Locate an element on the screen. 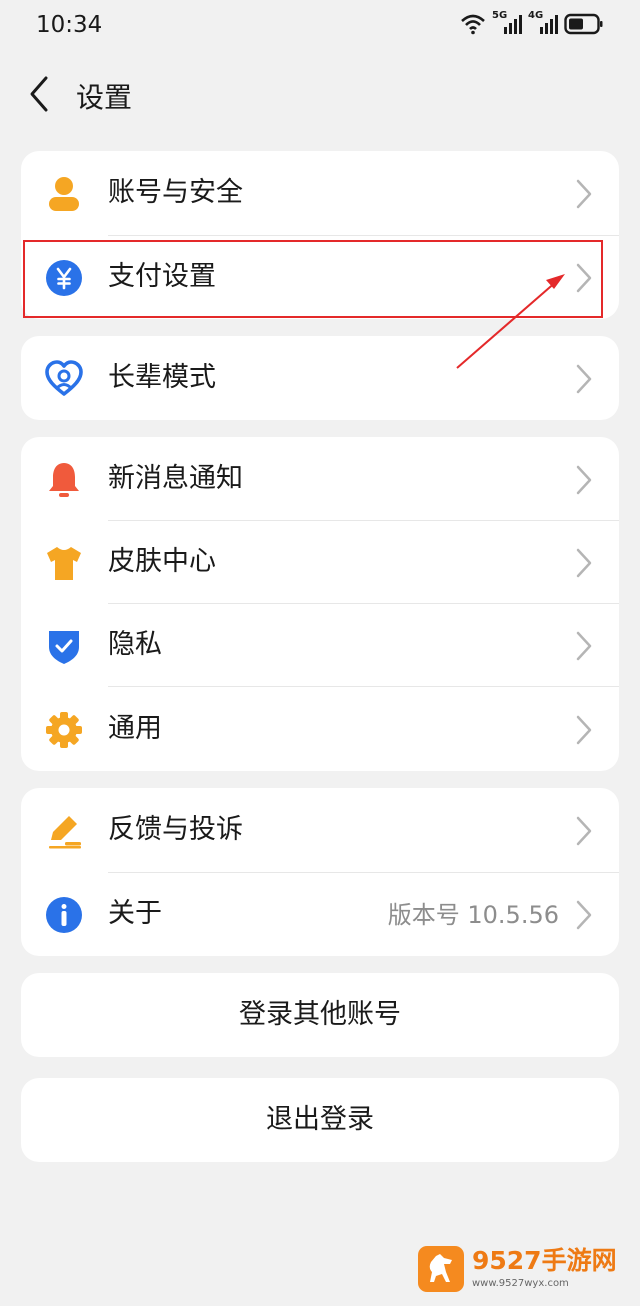  bell-icon is located at coordinates (64, 480).